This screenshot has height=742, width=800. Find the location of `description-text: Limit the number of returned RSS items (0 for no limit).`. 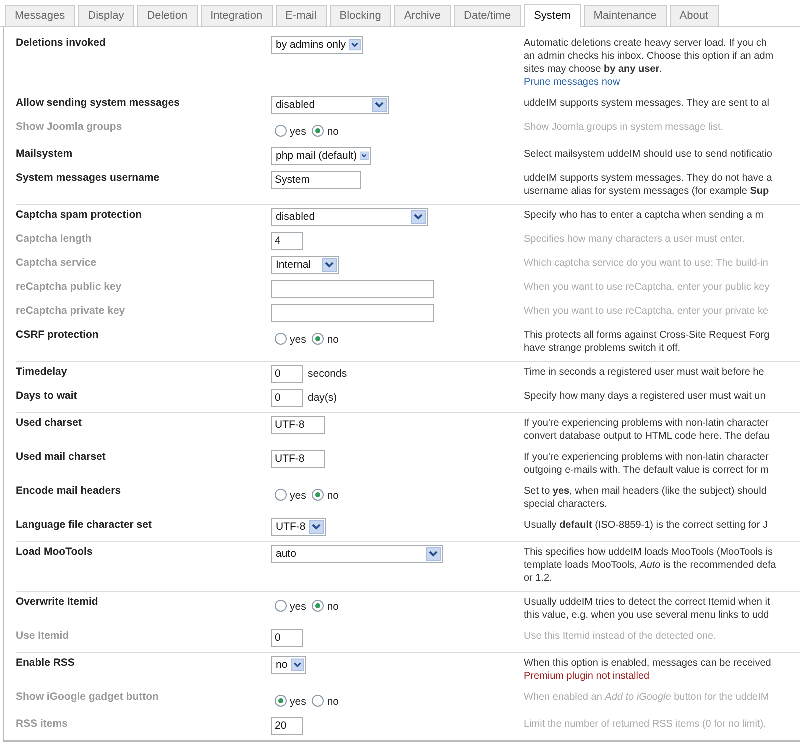

description-text: Limit the number of returned RSS items (0 for no limit). is located at coordinates (646, 724).